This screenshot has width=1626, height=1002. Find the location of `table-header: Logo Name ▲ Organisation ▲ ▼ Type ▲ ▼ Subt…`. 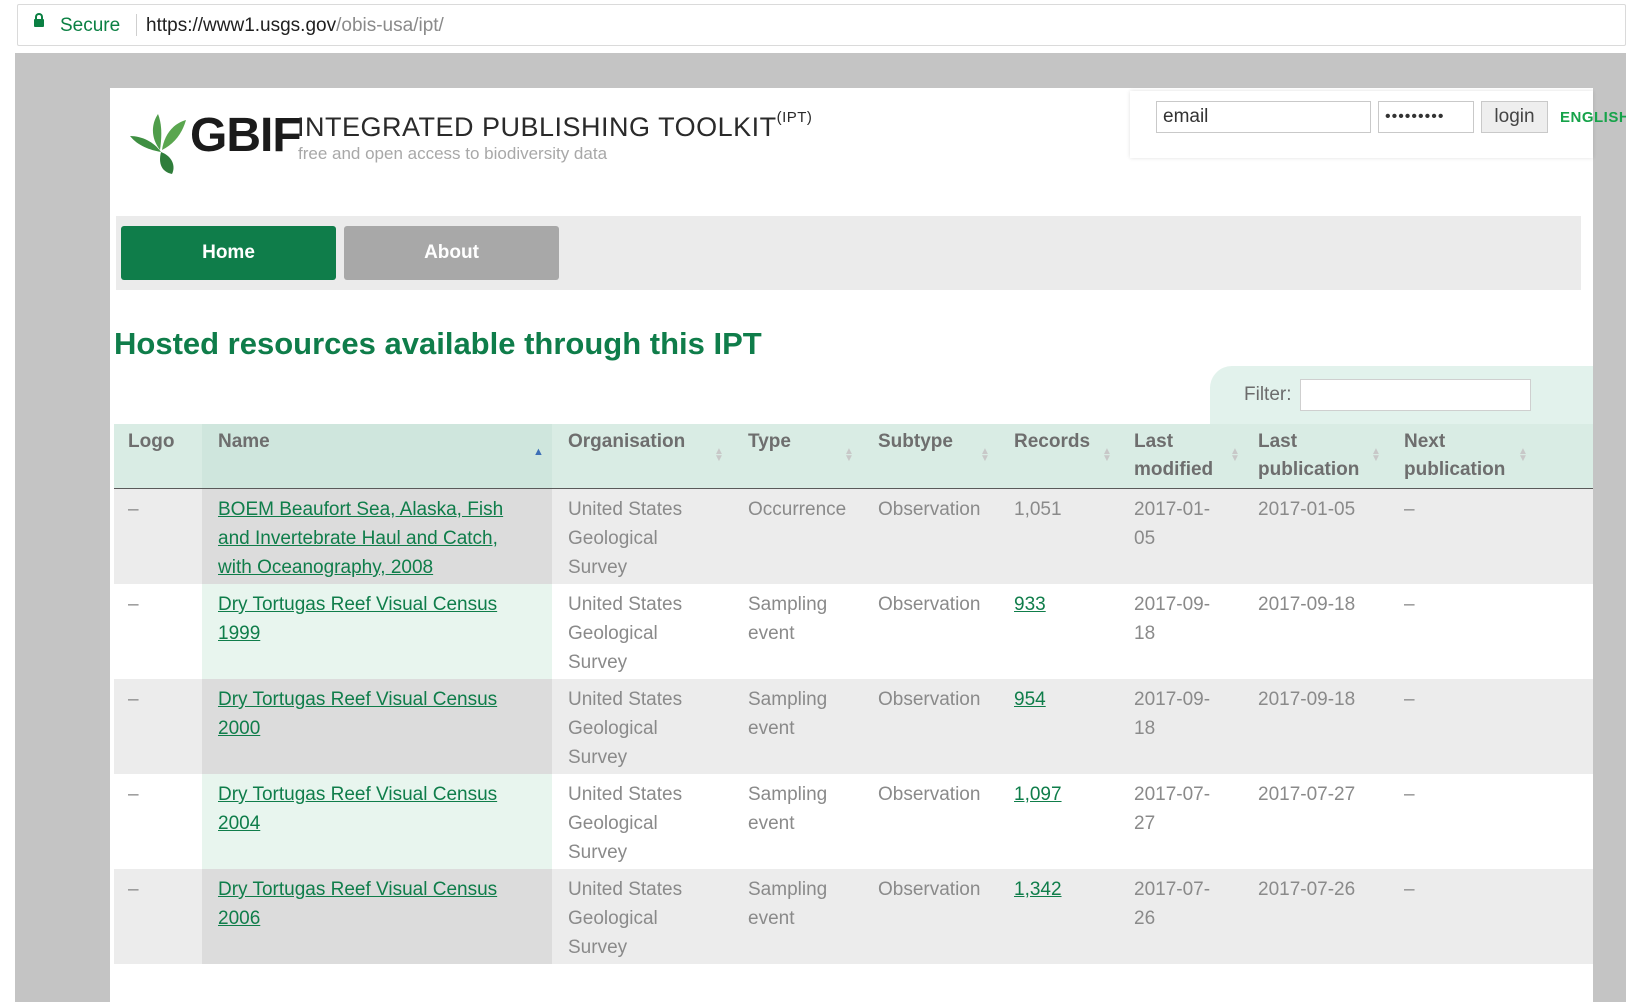

table-header: Logo Name ▲ Organisation ▲ ▼ Type ▲ ▼ Subt… is located at coordinates (853, 457).